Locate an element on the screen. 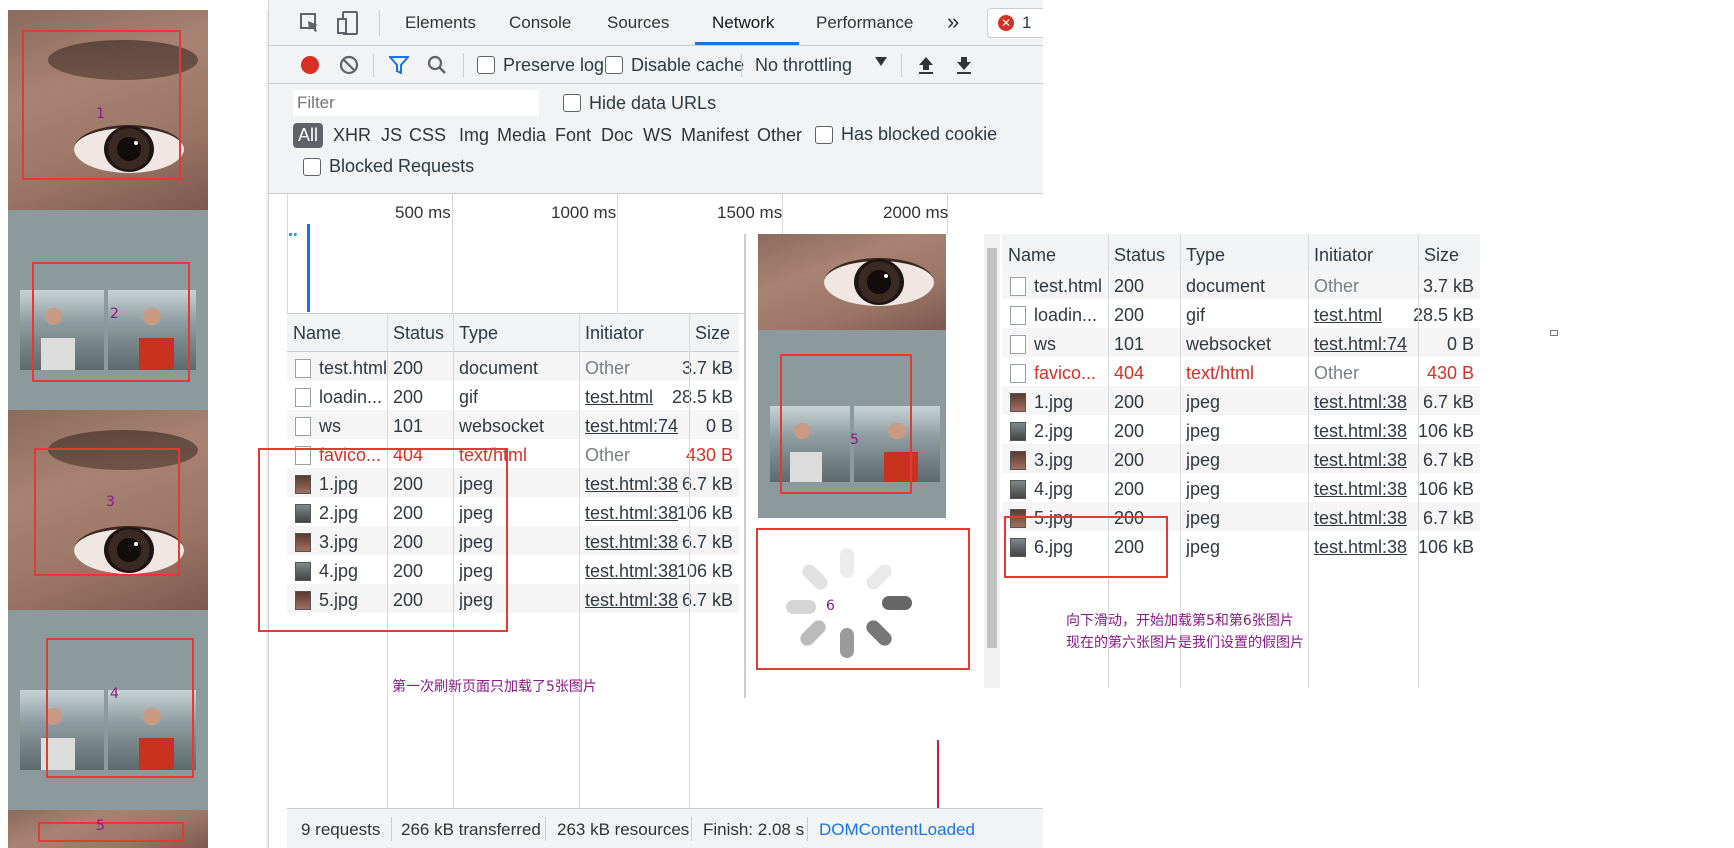 The height and width of the screenshot is (848, 1734). hide-data-urls-checkbox is located at coordinates (572, 103).